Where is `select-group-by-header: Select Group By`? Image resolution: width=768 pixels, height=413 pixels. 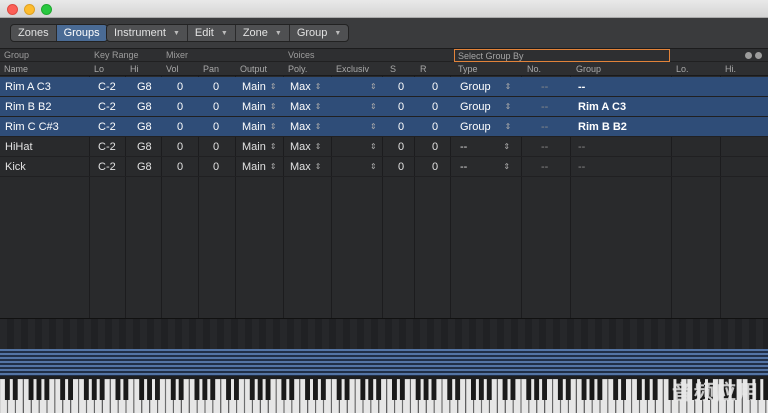 select-group-by-header: Select Group By is located at coordinates (562, 55).